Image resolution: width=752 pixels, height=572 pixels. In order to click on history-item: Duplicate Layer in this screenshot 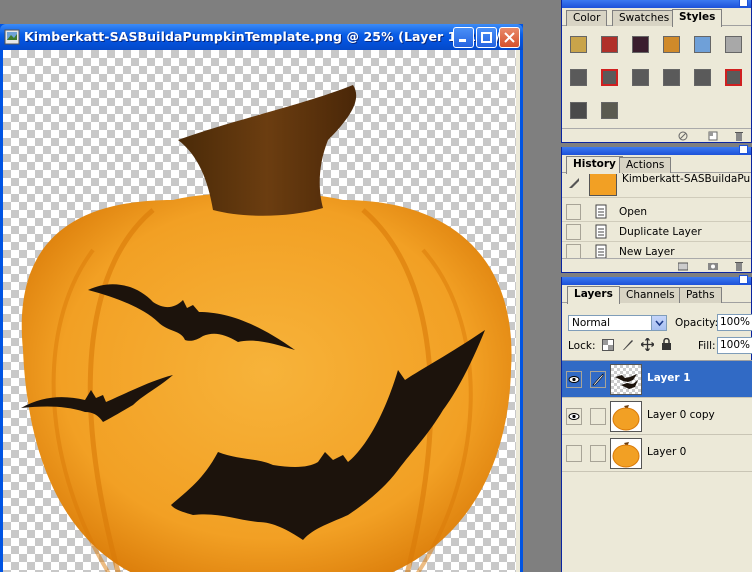, I will do `click(656, 232)`.